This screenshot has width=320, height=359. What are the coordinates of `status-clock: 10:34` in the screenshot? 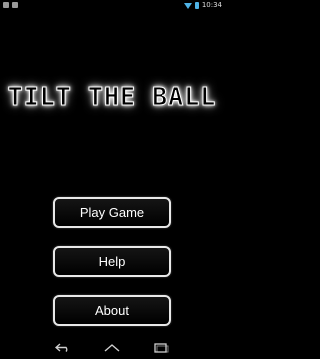 It's located at (211, 5).